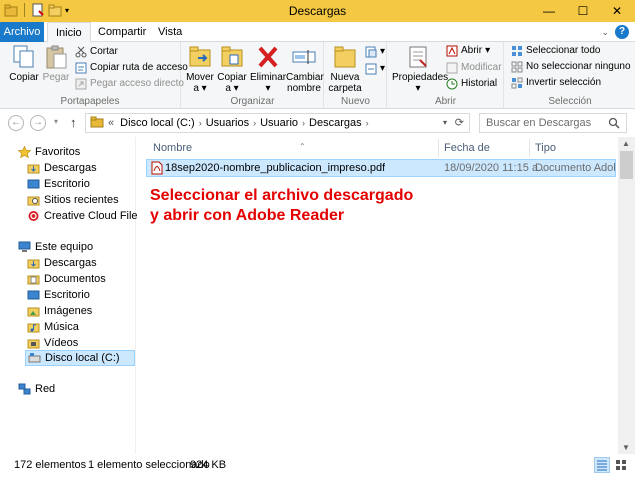  I want to click on star-icon, so click(24, 152).